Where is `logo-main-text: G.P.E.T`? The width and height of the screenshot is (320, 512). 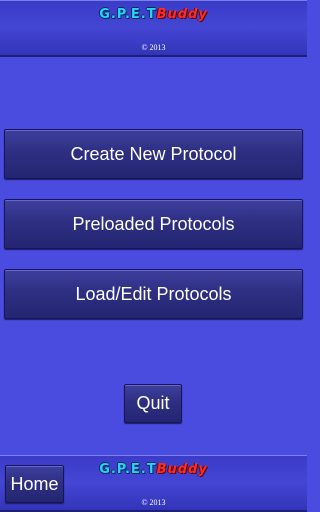
logo-main-text: G.P.E.T is located at coordinates (128, 14).